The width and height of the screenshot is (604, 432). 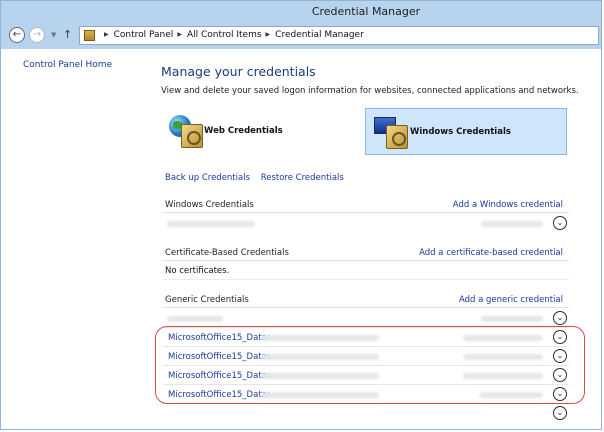 I want to click on forward-arrow-icon: →, so click(x=37, y=35).